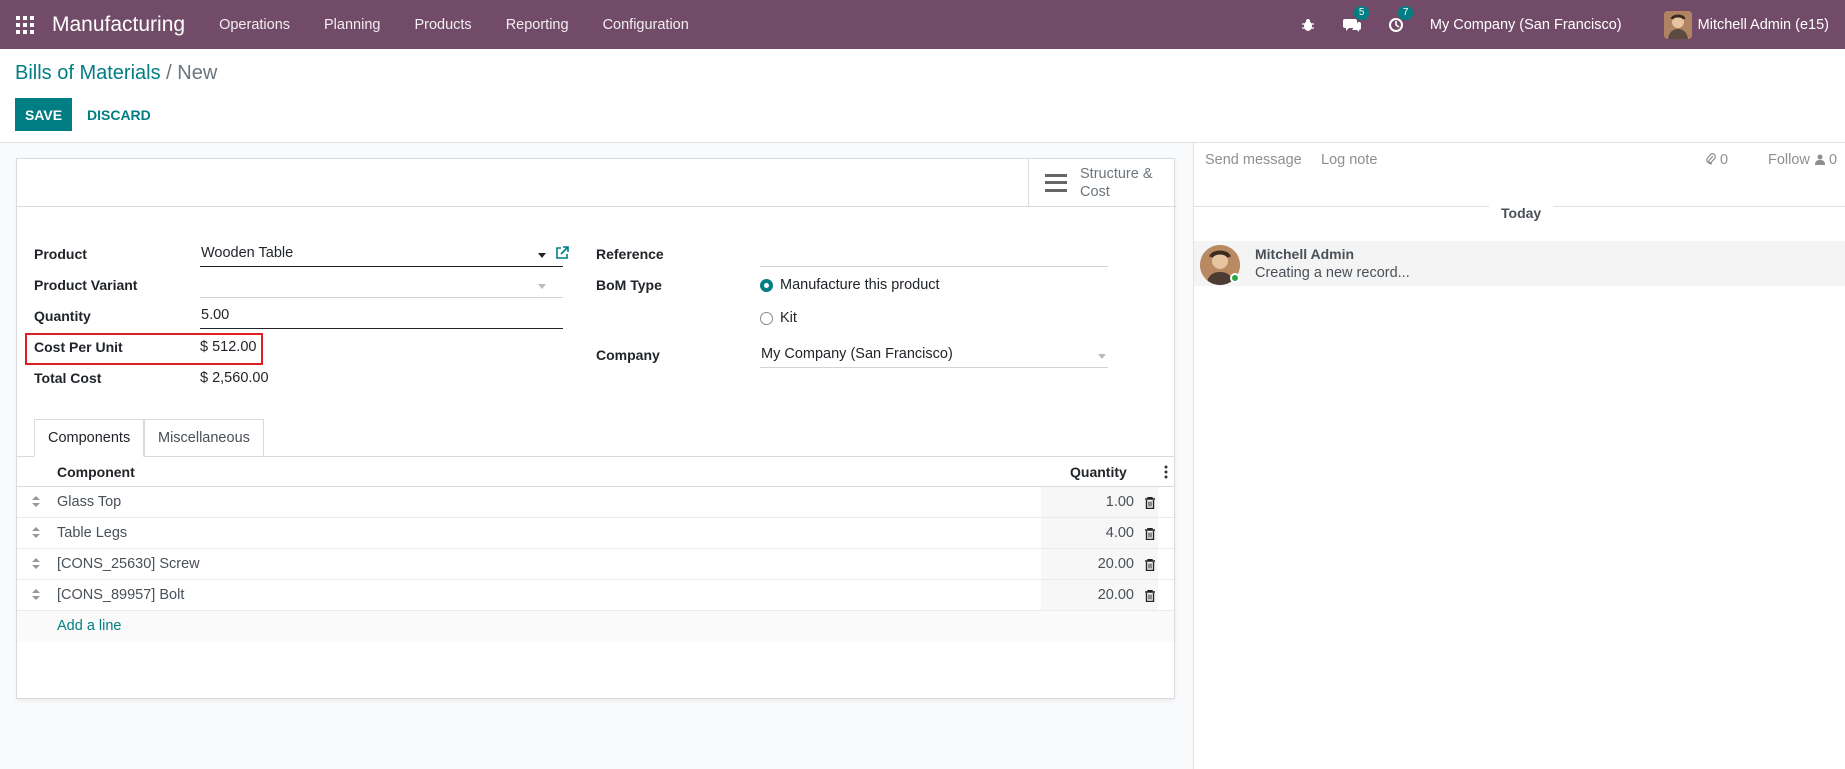  What do you see at coordinates (1724, 160) in the screenshot?
I see `attachments-count: 0` at bounding box center [1724, 160].